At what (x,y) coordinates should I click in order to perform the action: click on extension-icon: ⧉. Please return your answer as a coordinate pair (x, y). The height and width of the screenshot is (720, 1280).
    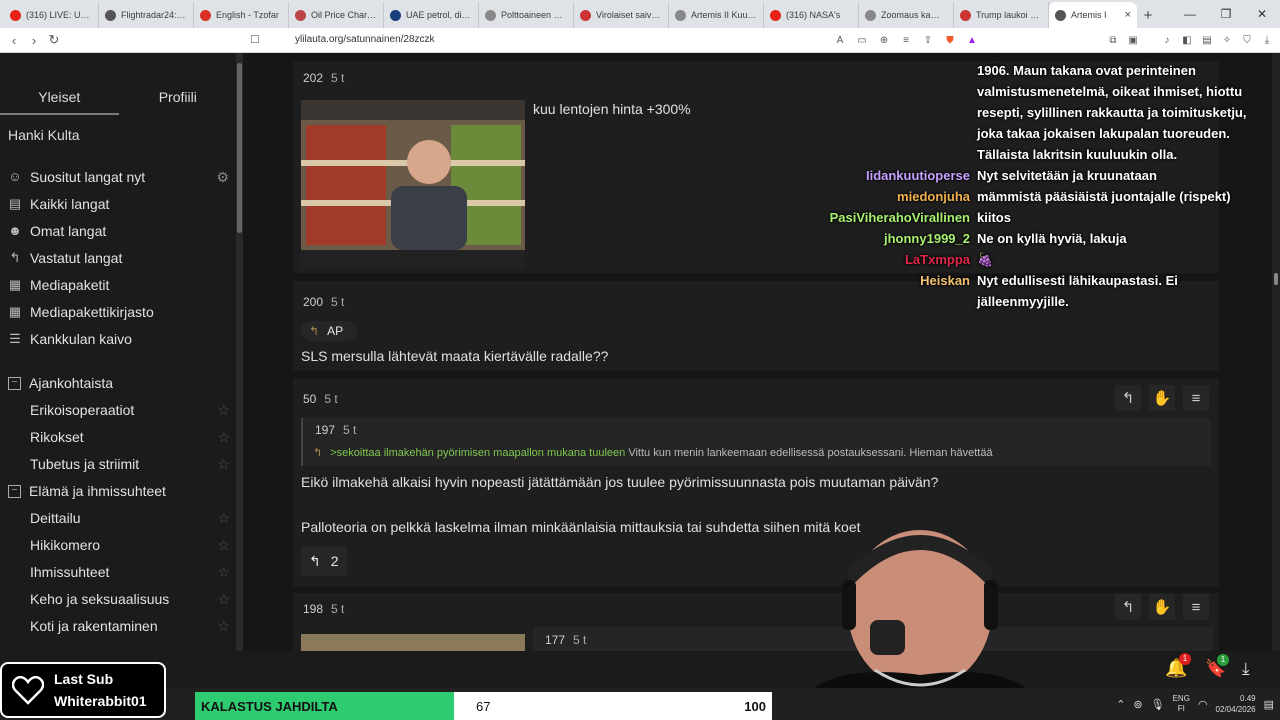
    Looking at the image, I should click on (1113, 40).